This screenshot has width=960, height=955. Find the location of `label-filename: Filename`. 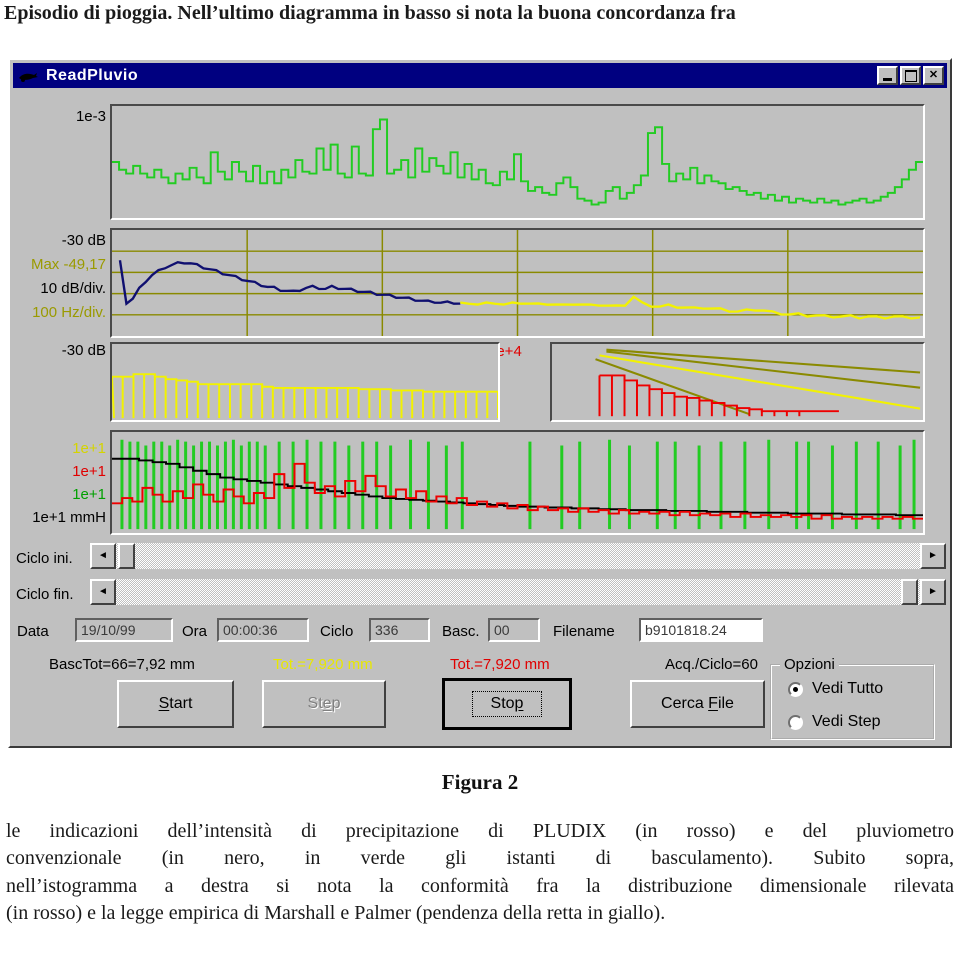

label-filename: Filename is located at coordinates (584, 631).